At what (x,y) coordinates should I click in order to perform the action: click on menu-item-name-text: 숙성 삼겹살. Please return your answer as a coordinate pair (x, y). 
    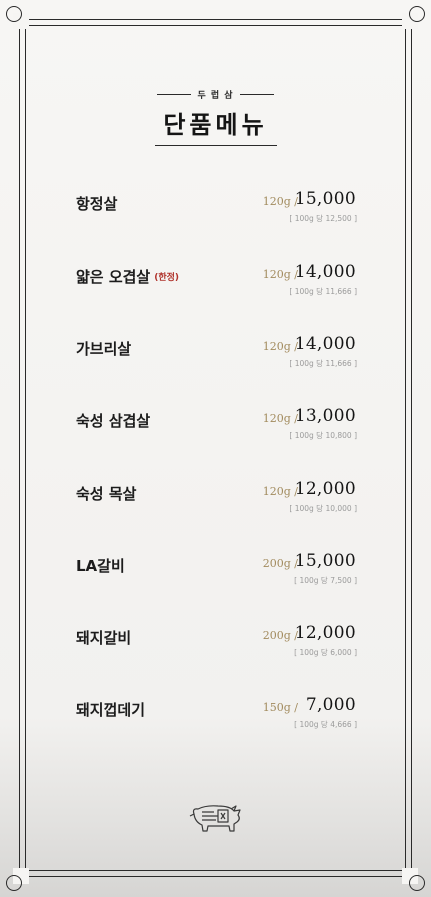
    Looking at the image, I should click on (113, 421).